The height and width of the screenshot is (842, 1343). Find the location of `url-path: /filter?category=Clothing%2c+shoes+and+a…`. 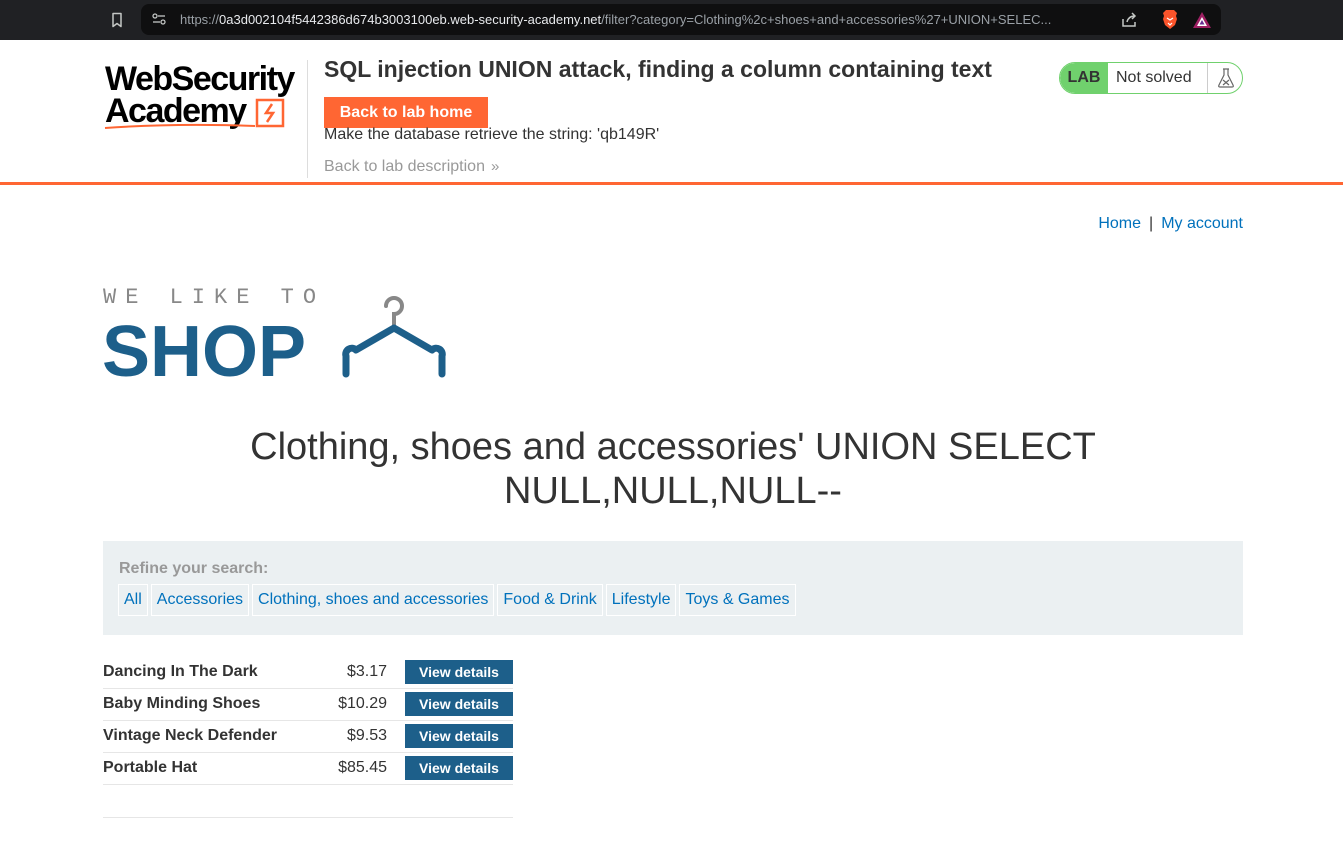

url-path: /filter?category=Clothing%2c+shoes+and+a… is located at coordinates (826, 19).